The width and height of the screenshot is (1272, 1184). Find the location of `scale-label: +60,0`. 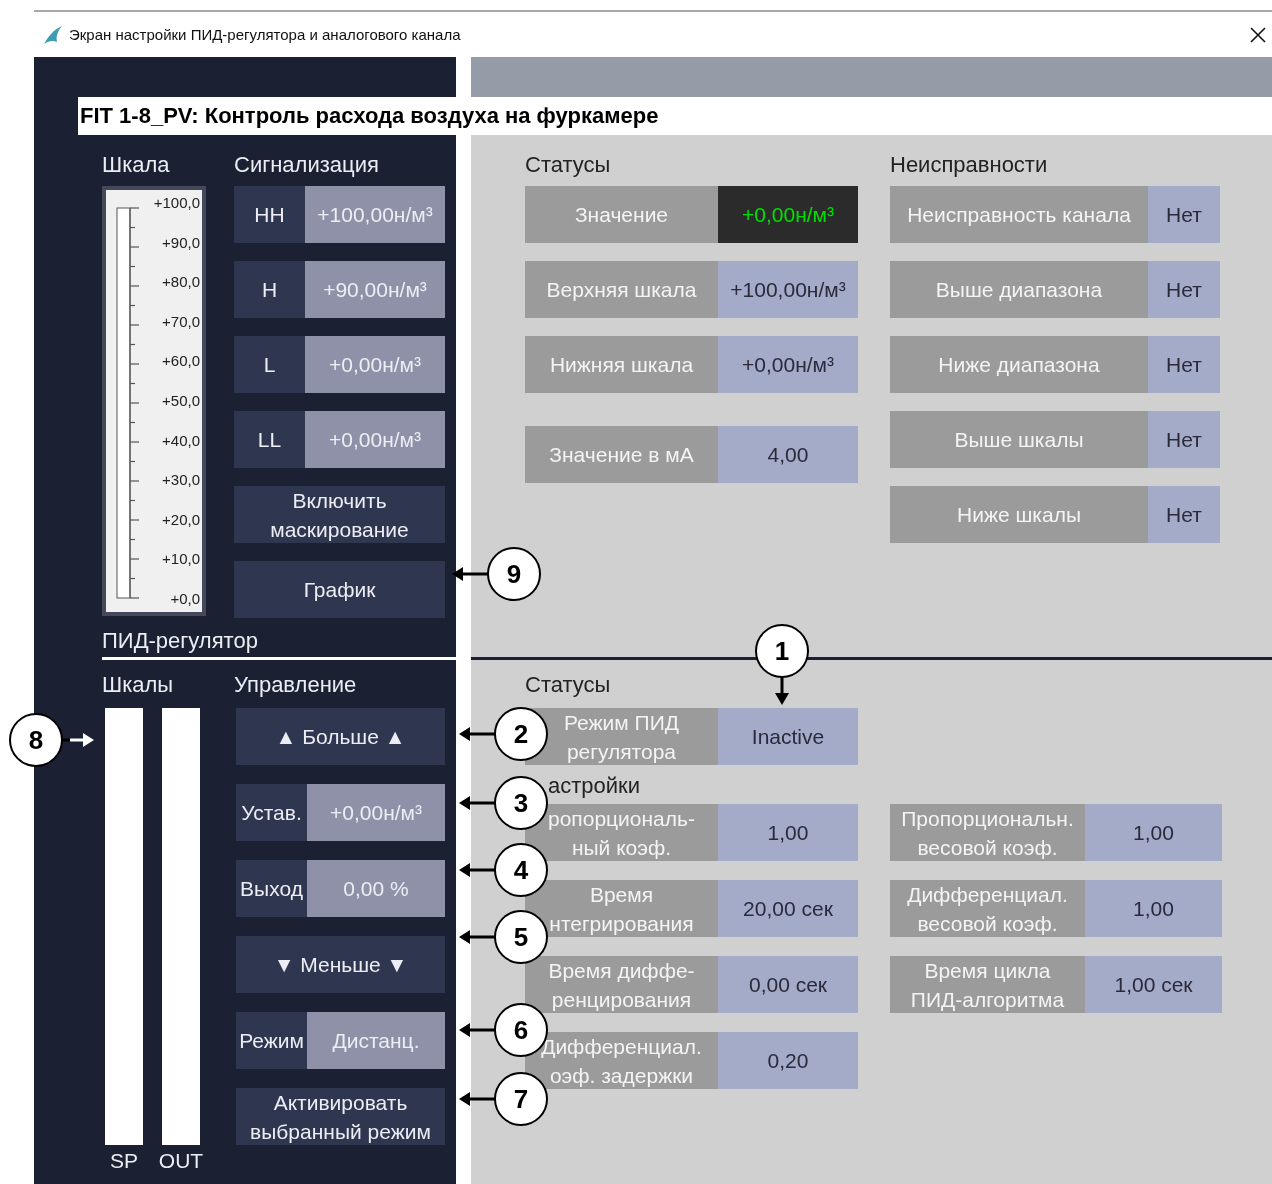

scale-label: +60,0 is located at coordinates (181, 361).